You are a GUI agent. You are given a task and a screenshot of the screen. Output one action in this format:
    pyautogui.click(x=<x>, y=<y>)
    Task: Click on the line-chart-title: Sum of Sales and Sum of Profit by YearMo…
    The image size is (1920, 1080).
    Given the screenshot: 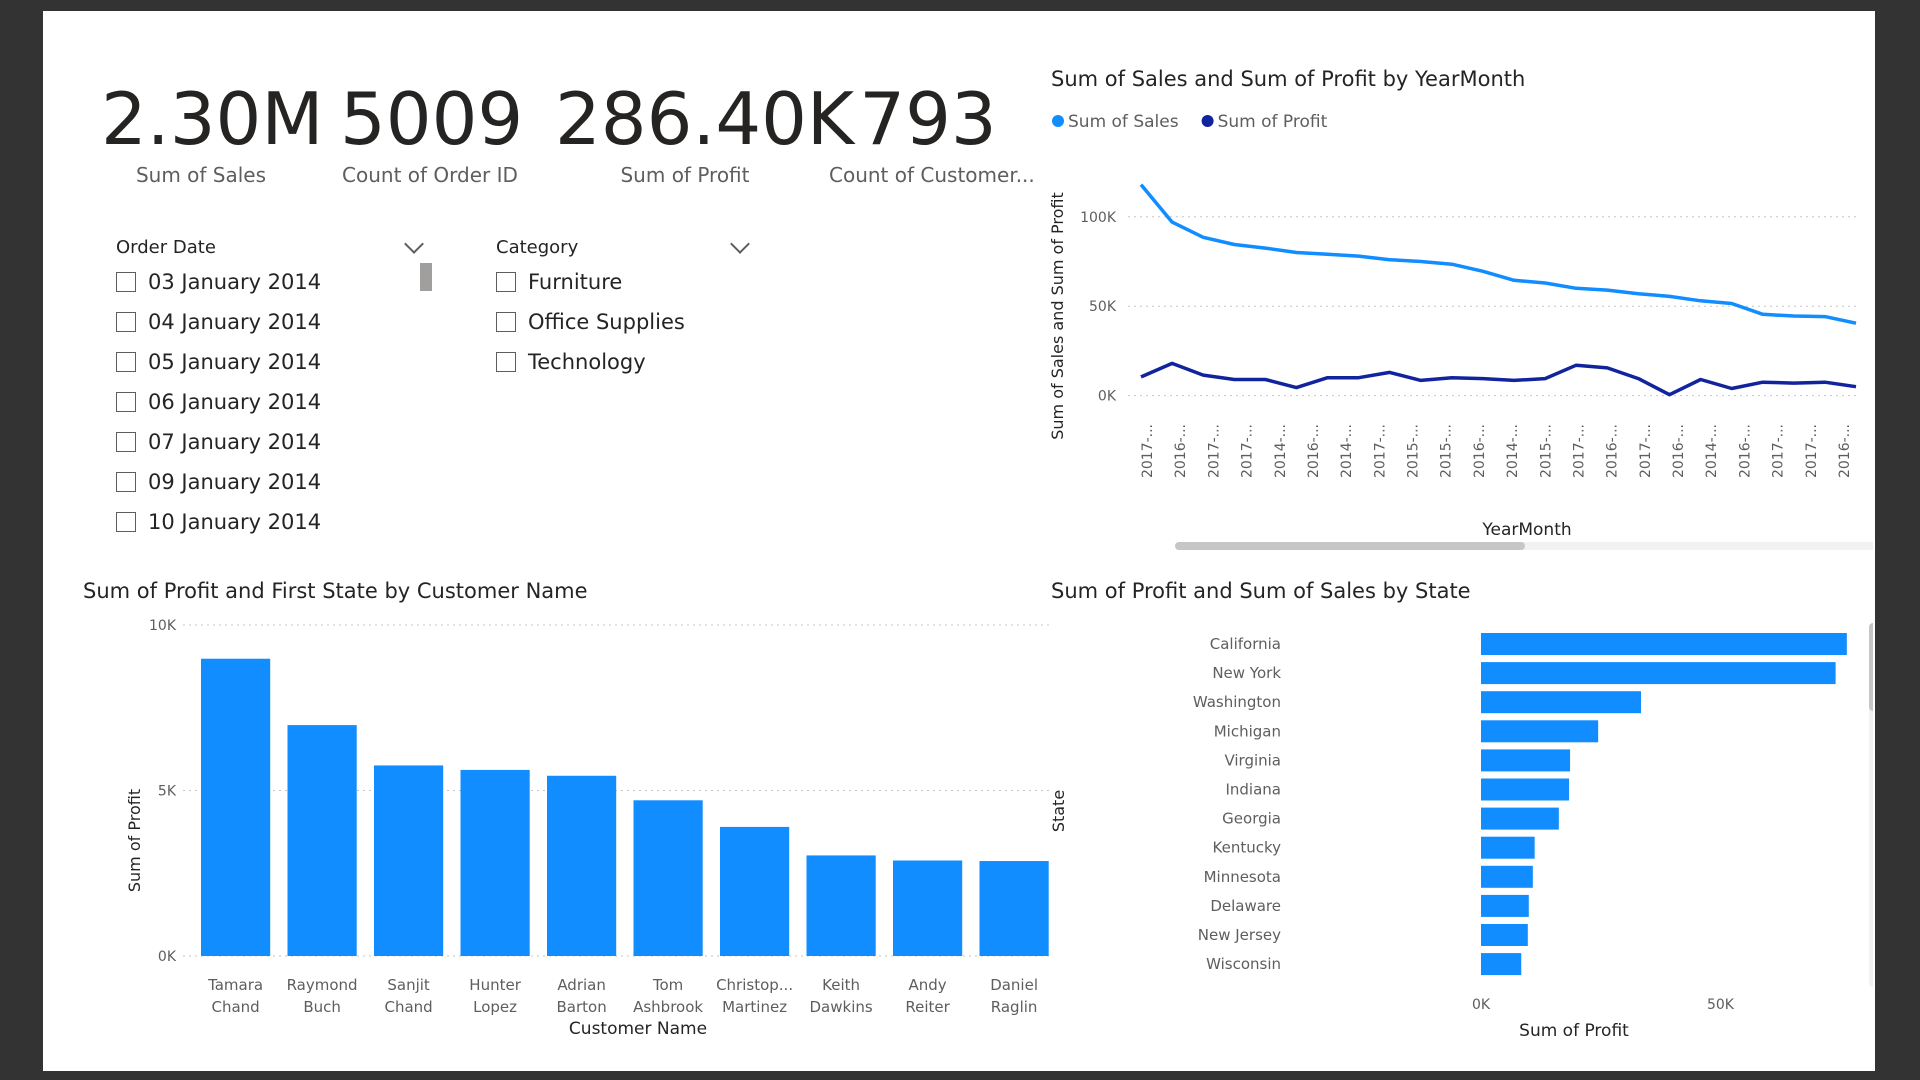 What is the action you would take?
    pyautogui.click(x=1288, y=79)
    